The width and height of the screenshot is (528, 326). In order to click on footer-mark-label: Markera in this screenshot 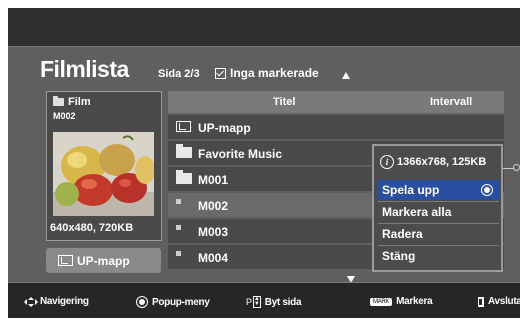, I will do `click(414, 301)`.